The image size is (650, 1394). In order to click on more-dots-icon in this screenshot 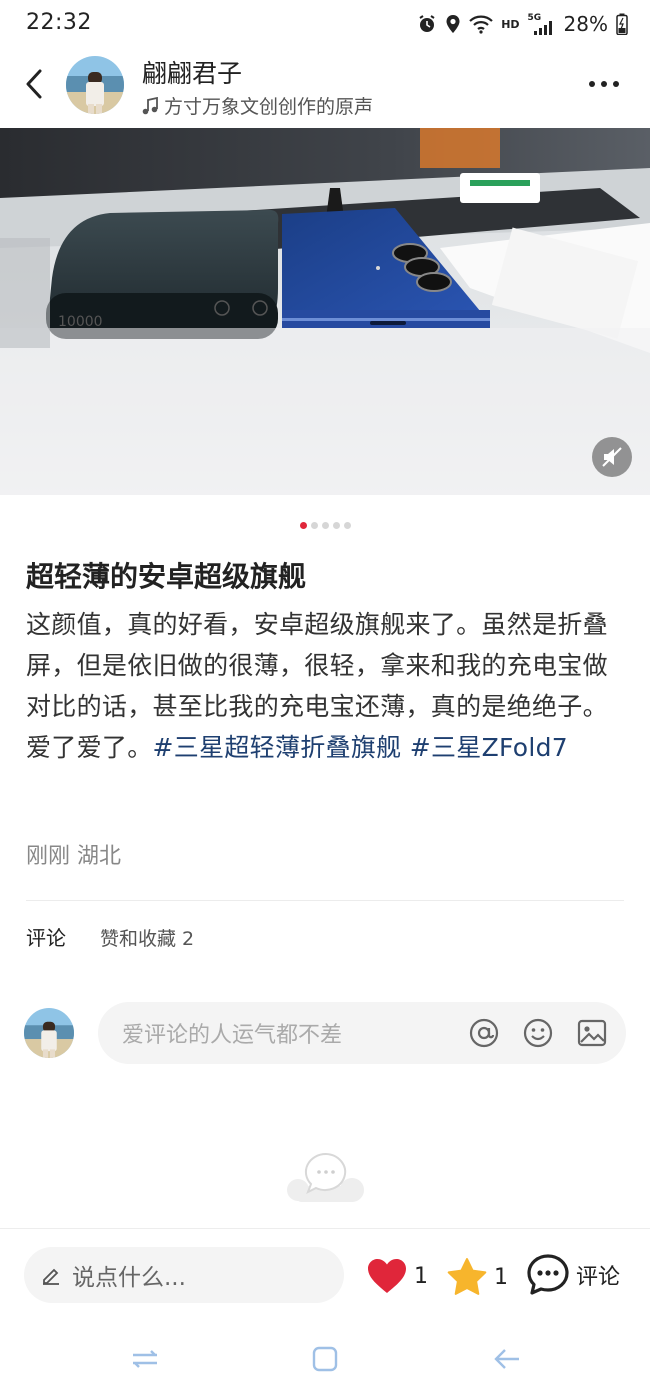, I will do `click(604, 84)`.